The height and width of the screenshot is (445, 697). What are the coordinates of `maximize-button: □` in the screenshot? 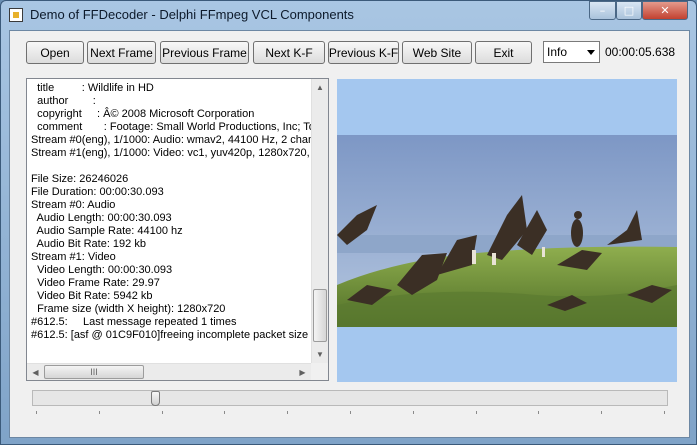 It's located at (629, 10).